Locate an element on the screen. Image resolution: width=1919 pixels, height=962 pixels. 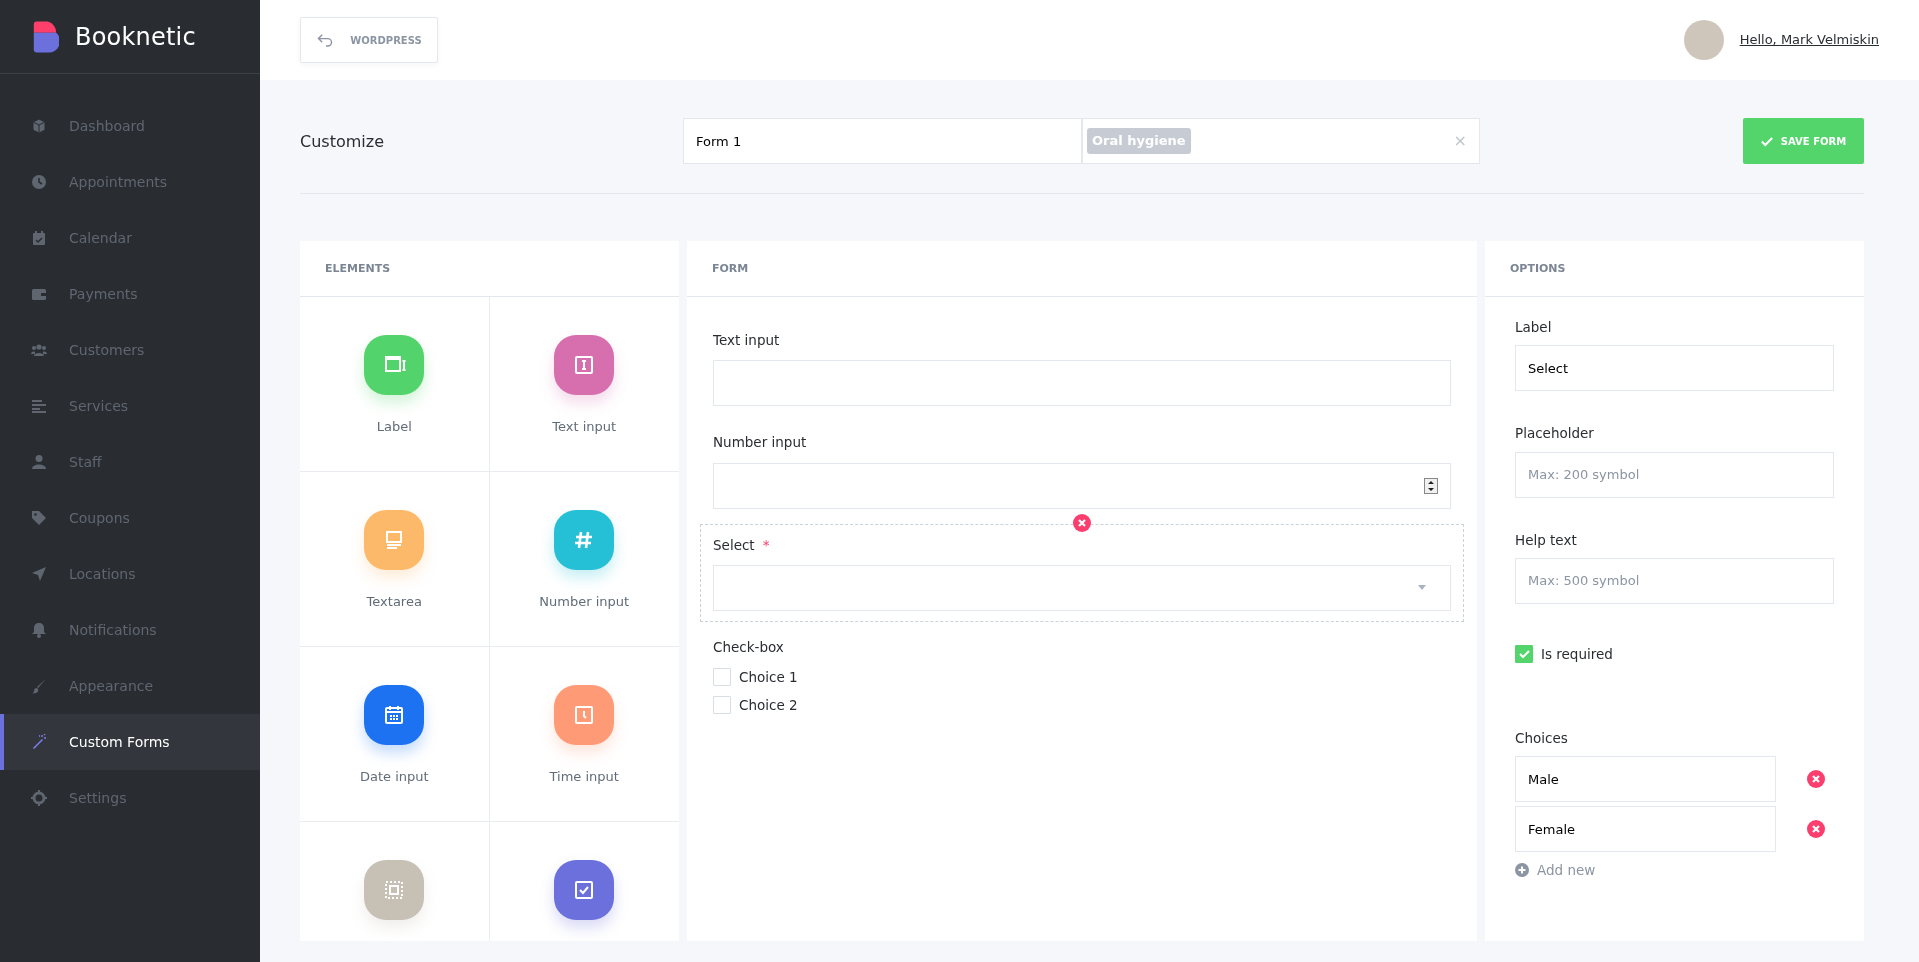
tag-icon is located at coordinates (39, 518).